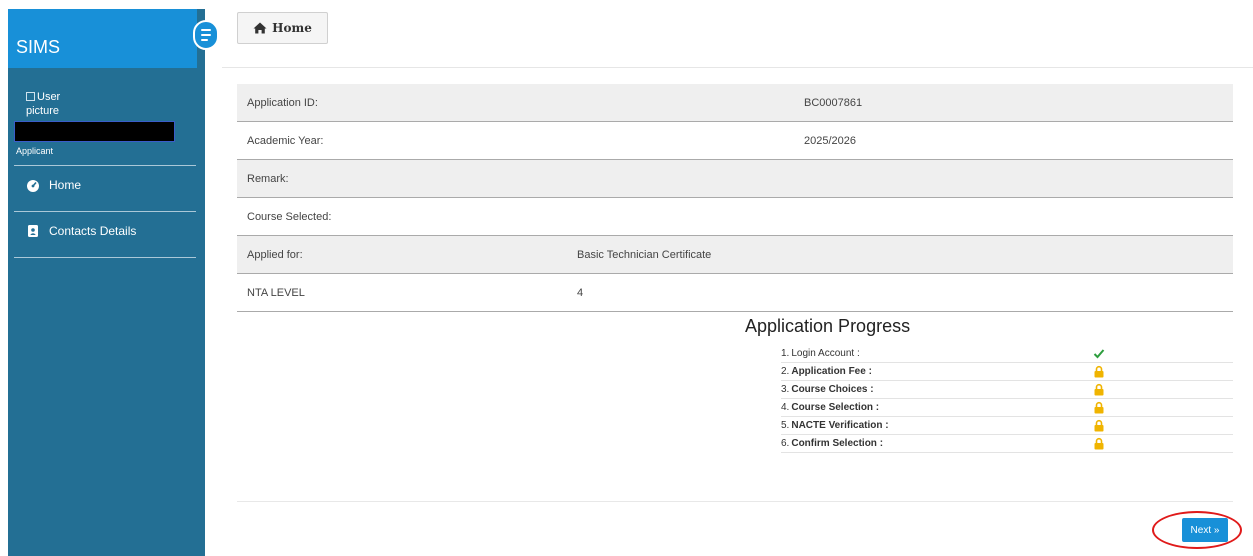 The image size is (1253, 556). Describe the element at coordinates (33, 186) in the screenshot. I see `dashboard-icon` at that location.